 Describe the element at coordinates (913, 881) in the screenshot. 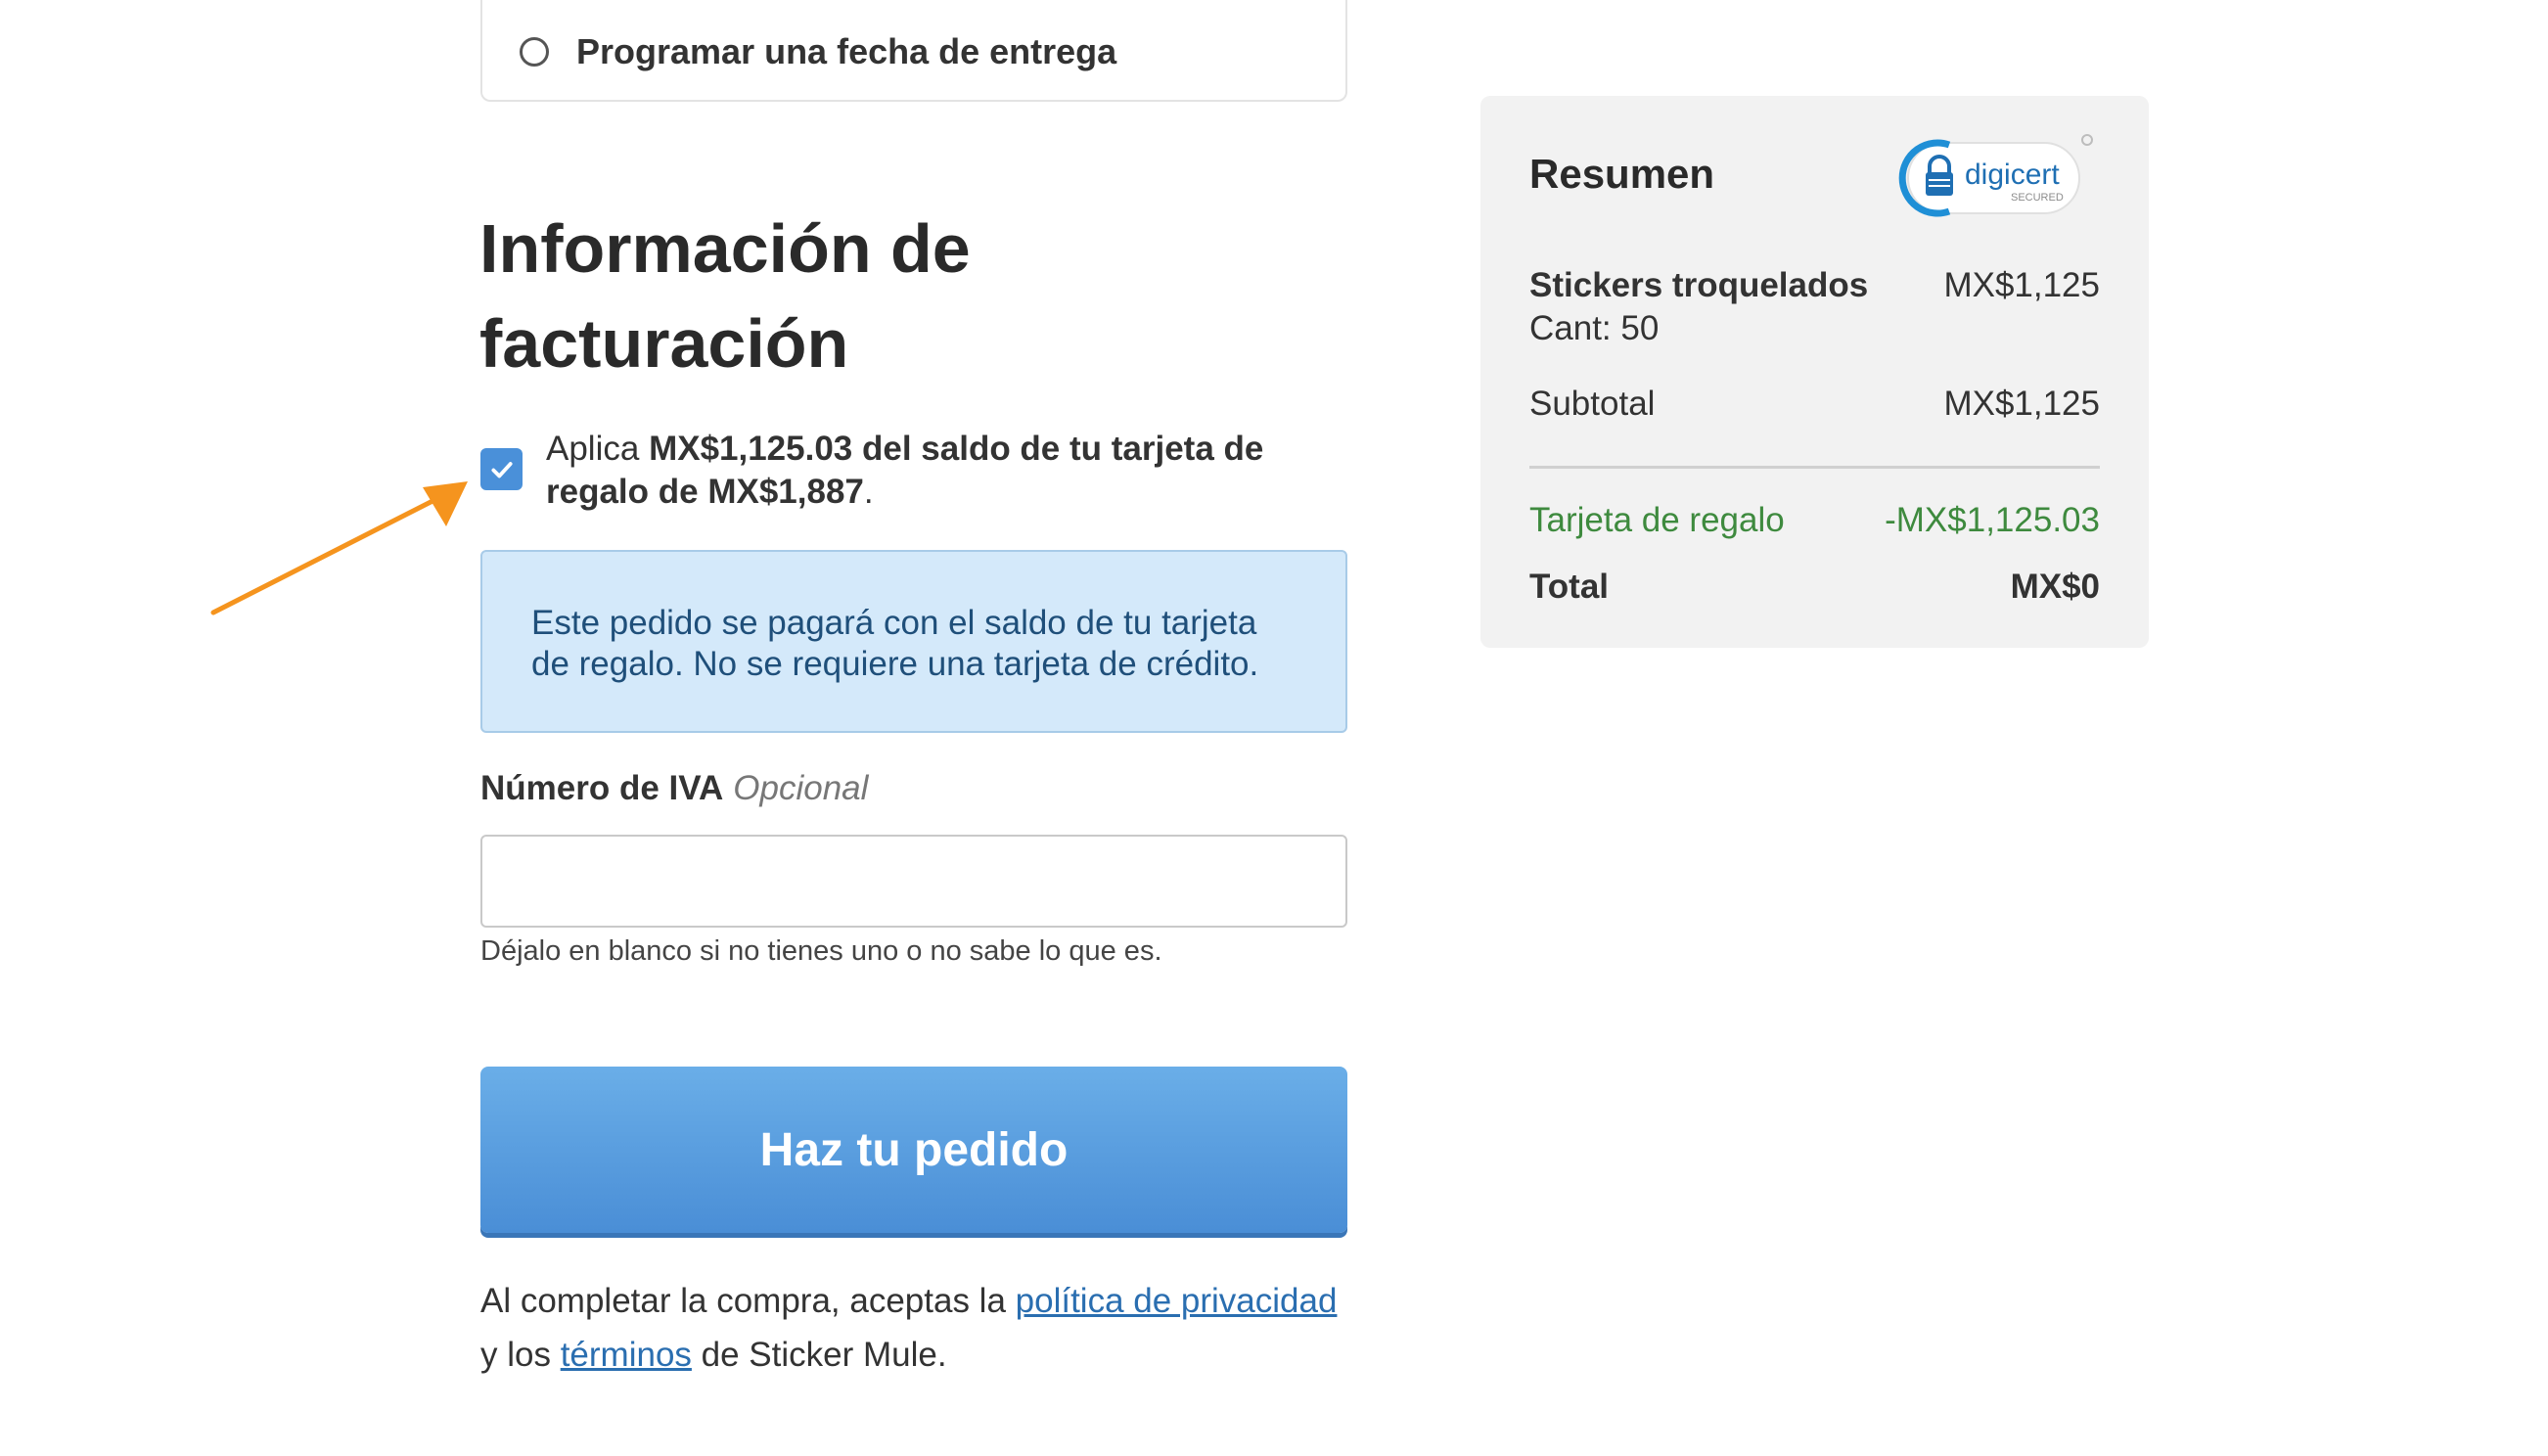

I see `vat-number-input` at that location.